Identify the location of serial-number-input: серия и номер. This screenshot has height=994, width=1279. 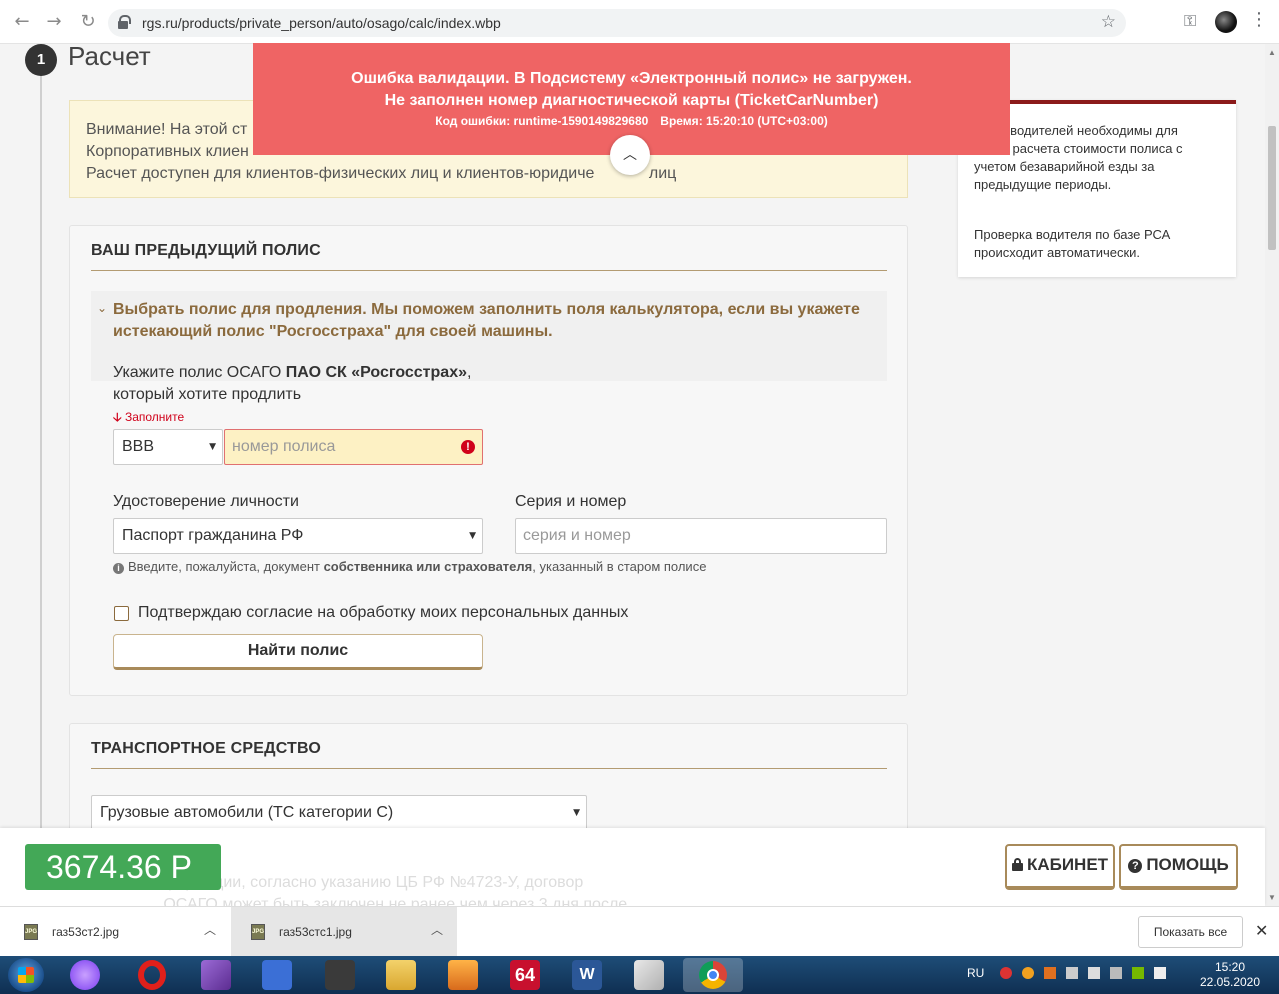
(701, 536).